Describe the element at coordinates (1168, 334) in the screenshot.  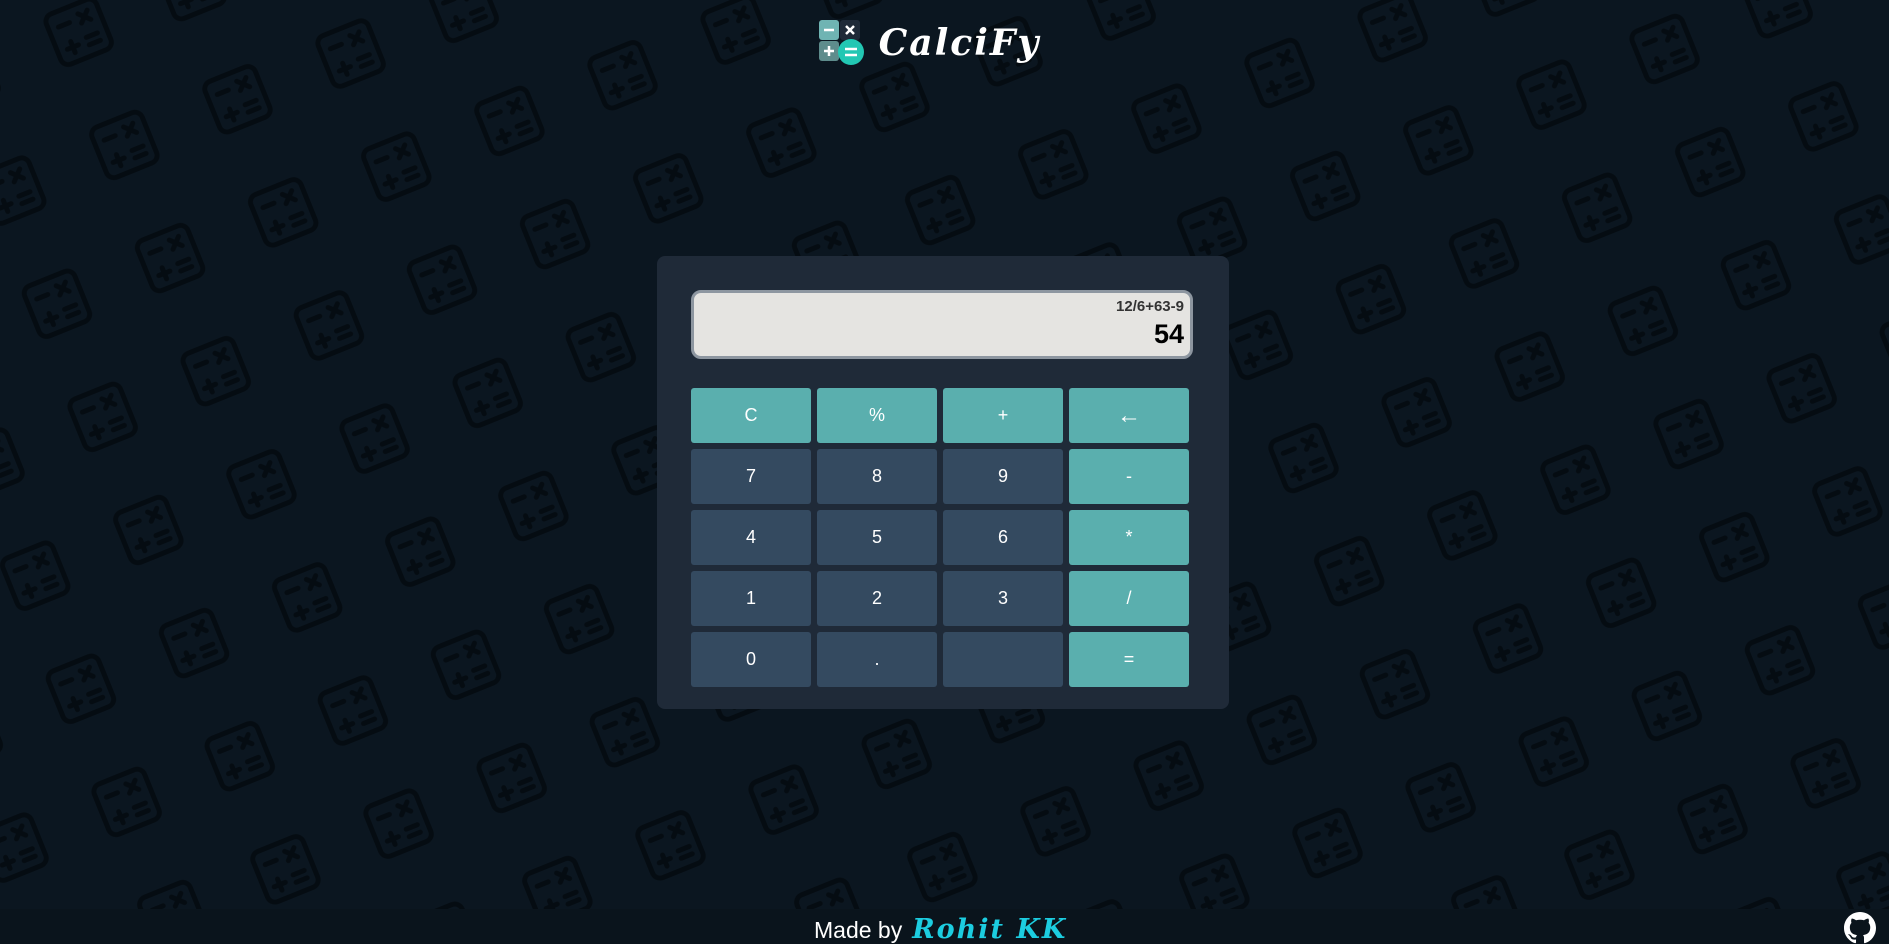
I see `result-text: 54` at that location.